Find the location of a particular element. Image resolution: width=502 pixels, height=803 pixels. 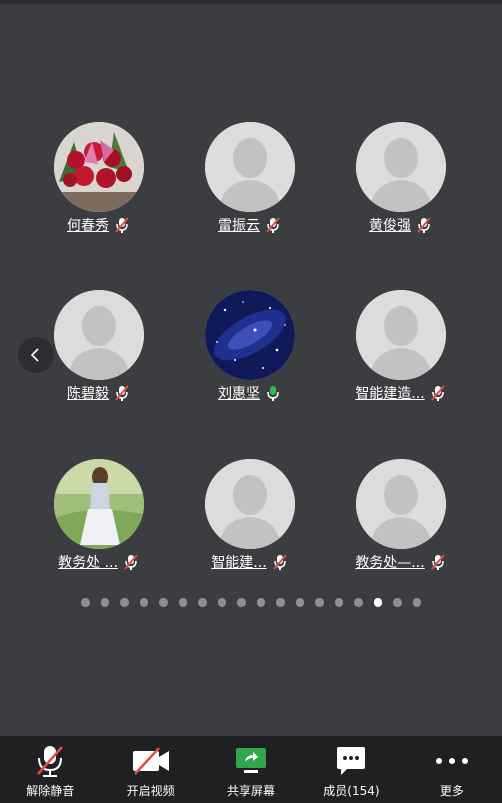

chat-members-icon is located at coordinates (351, 761).